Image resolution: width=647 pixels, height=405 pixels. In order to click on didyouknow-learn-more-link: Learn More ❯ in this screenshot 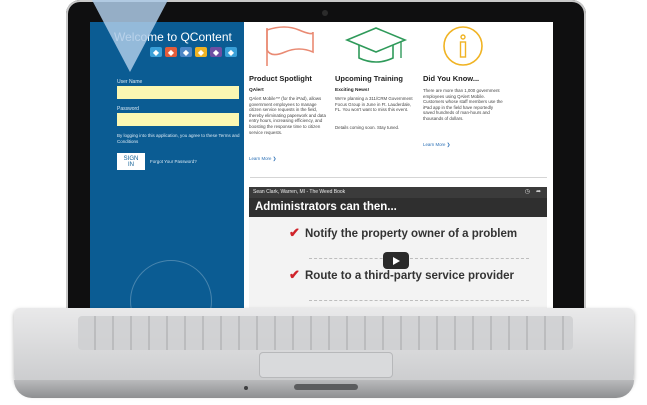, I will do `click(436, 145)`.